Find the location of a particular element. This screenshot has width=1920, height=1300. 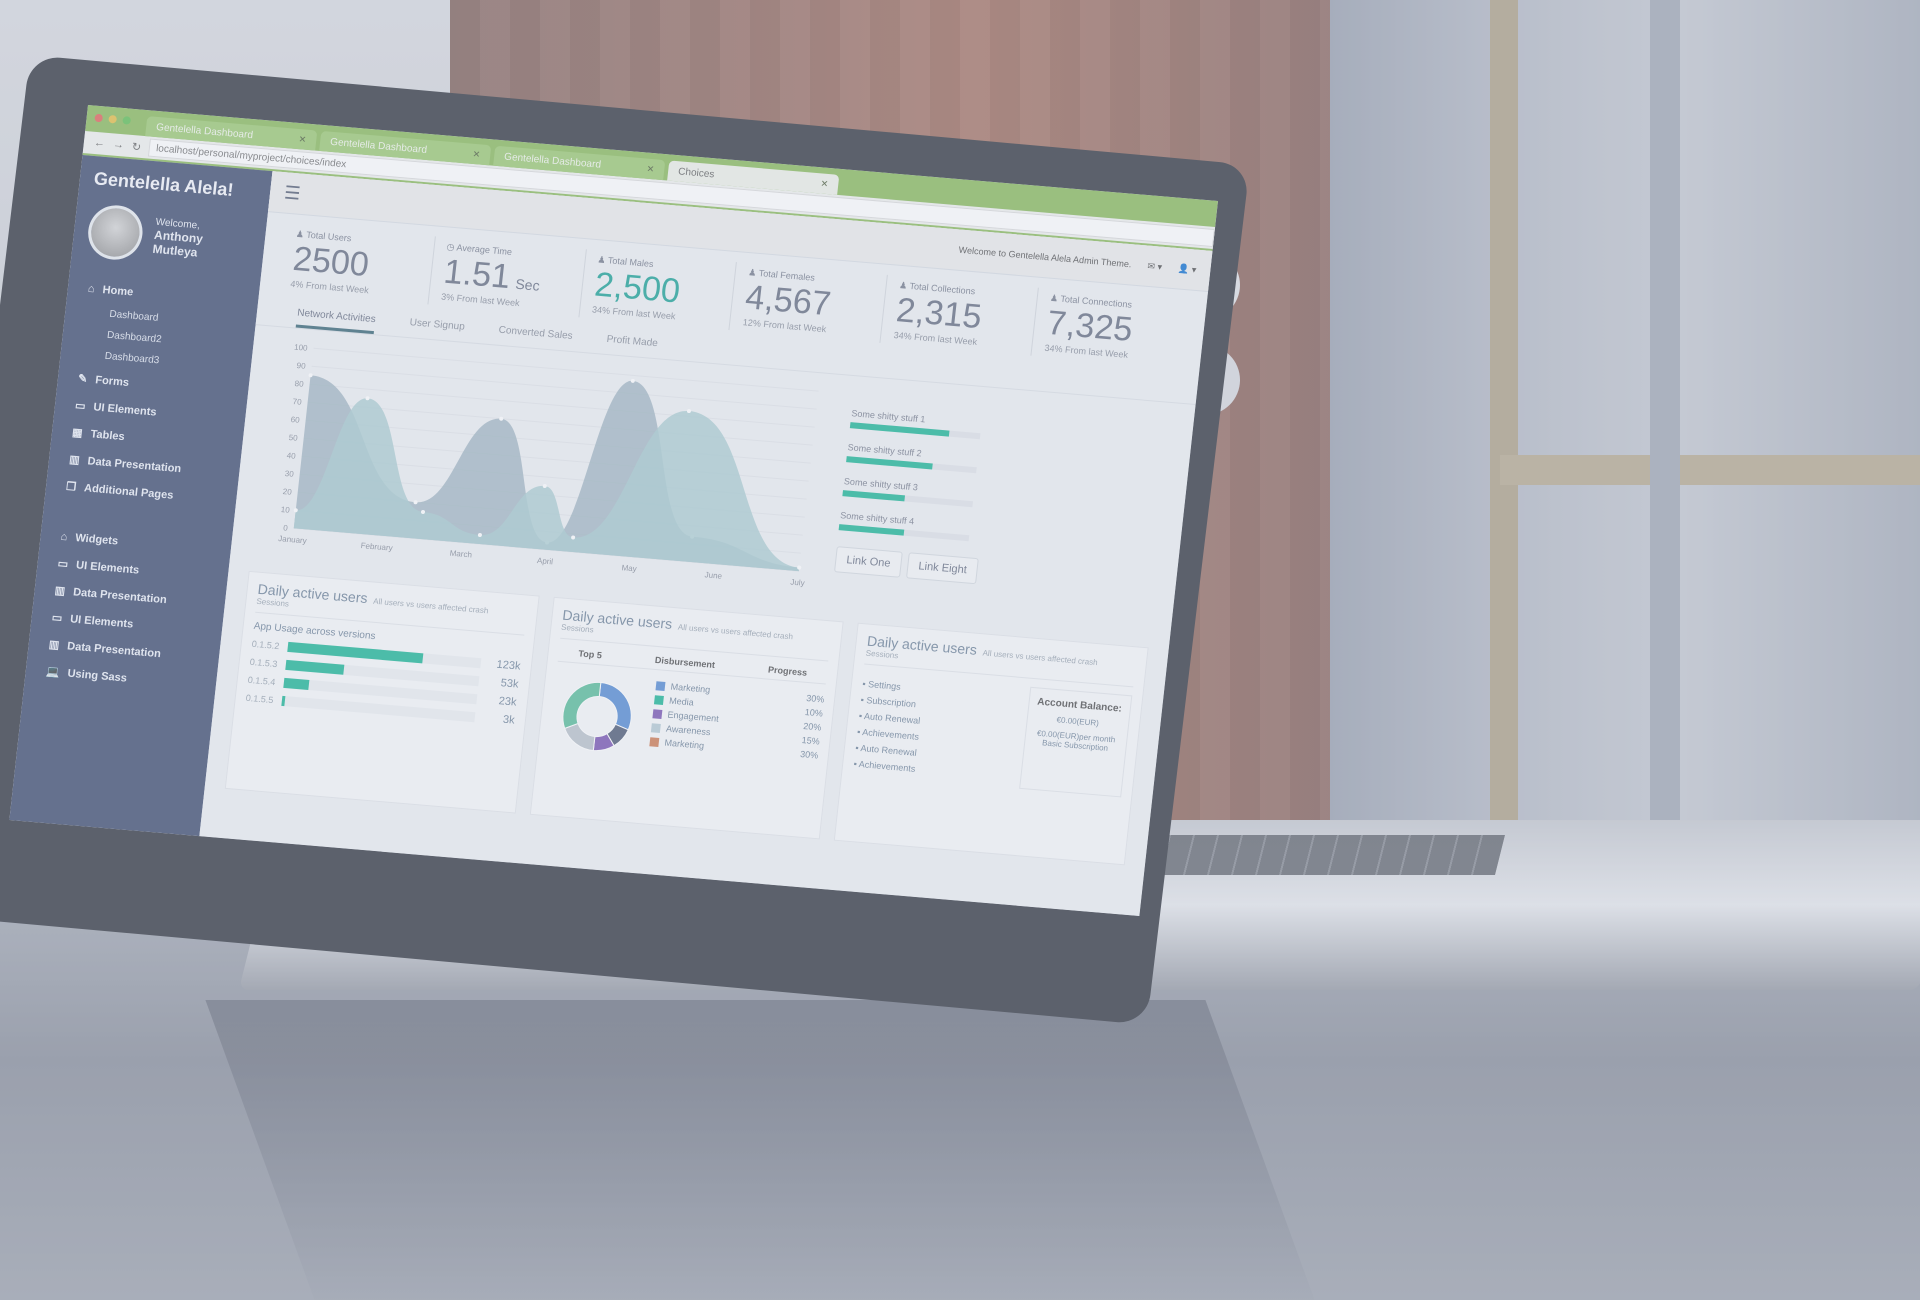

edit-icon: ✎ is located at coordinates (82, 379).